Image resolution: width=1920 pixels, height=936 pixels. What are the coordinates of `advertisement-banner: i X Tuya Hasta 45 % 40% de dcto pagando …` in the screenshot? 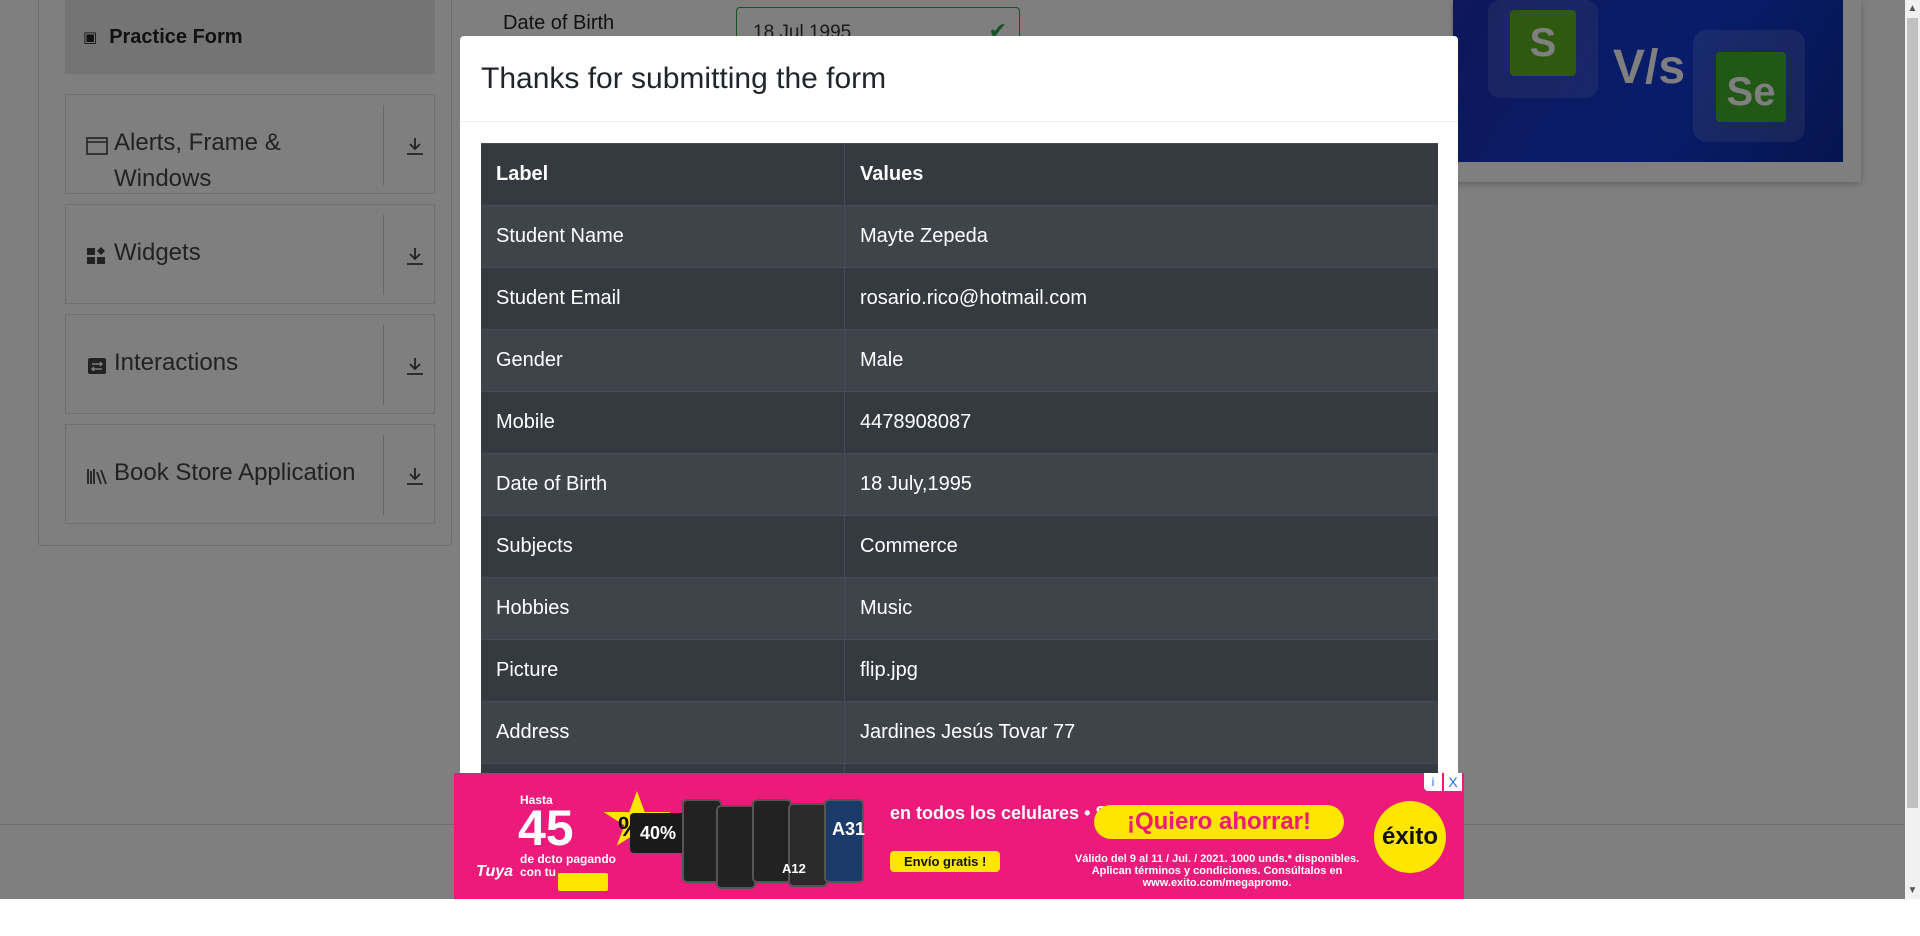 It's located at (959, 836).